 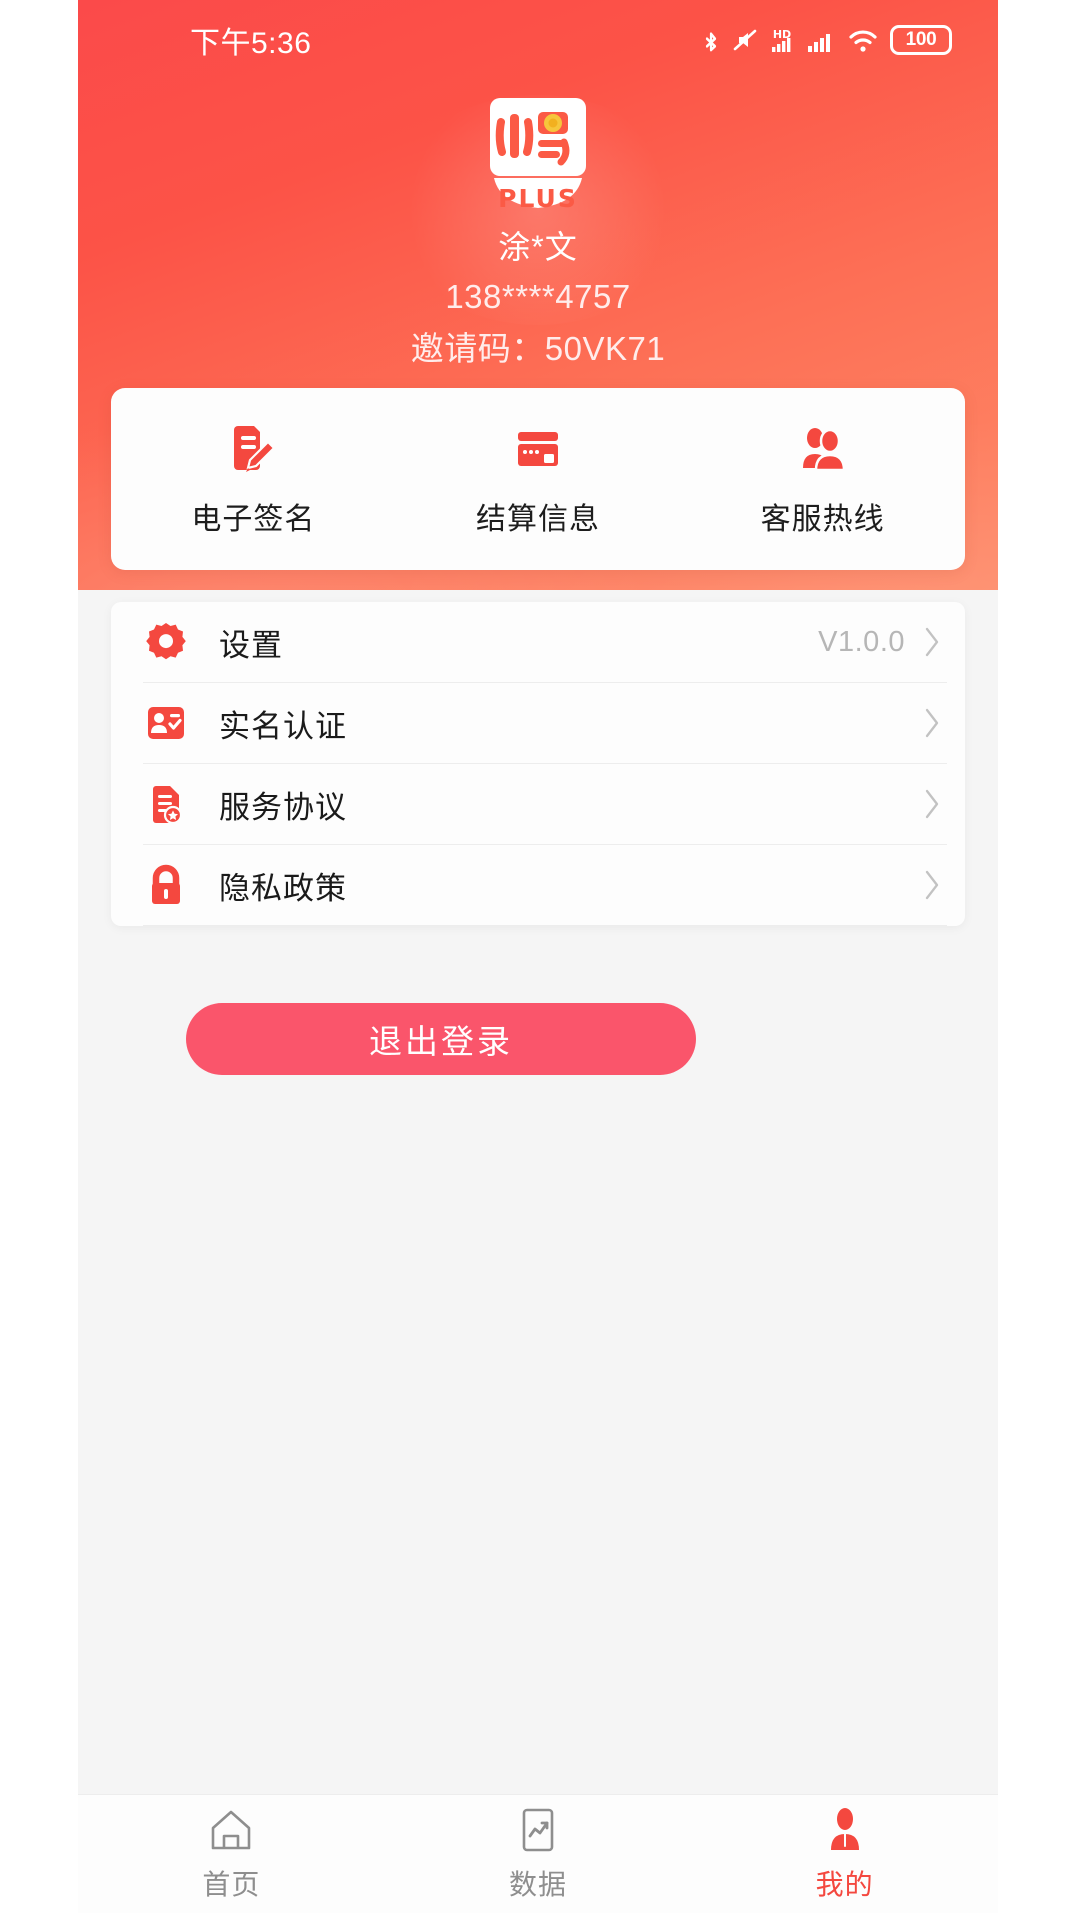 I want to click on app-logo-plus-text: PLUS, so click(x=538, y=198).